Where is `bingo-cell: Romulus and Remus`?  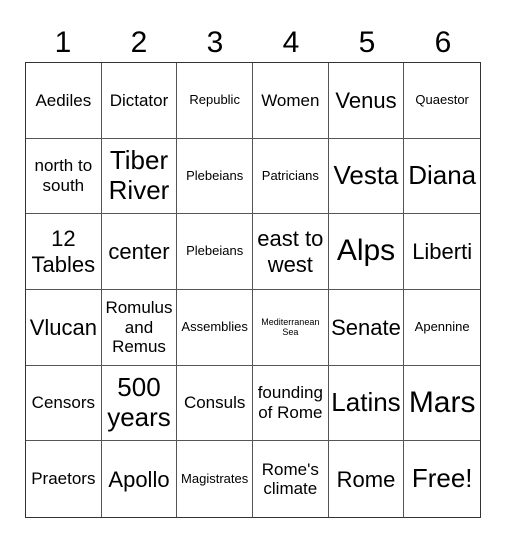
bingo-cell: Romulus and Remus is located at coordinates (139, 327).